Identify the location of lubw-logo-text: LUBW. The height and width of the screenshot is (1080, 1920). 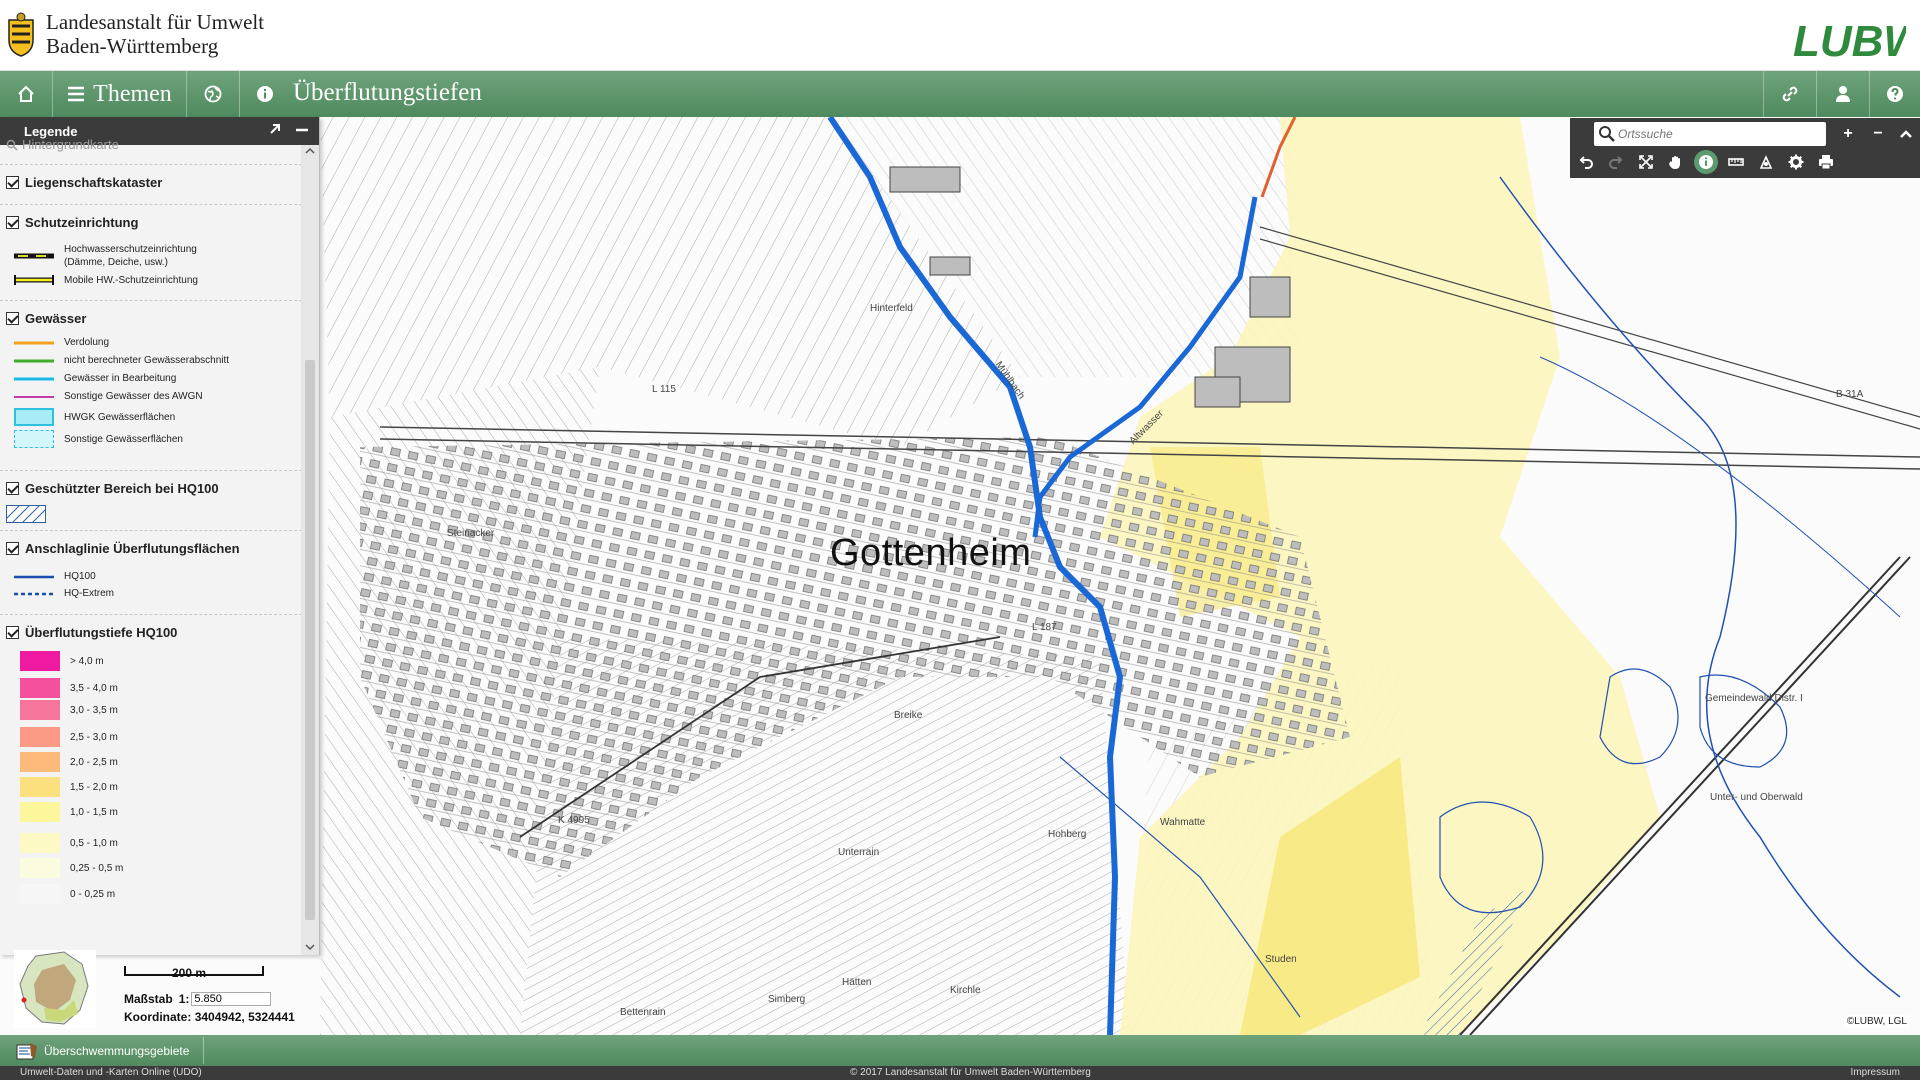
(1849, 39).